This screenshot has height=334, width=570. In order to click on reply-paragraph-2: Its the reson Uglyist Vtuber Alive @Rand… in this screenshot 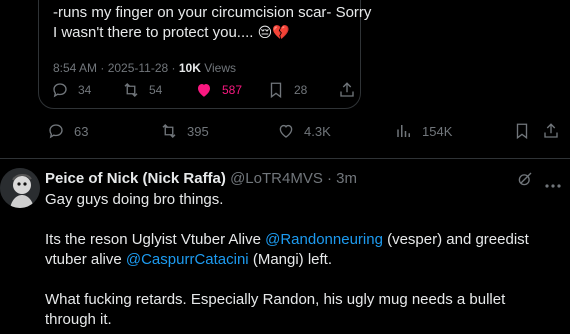, I will do `click(302, 250)`.